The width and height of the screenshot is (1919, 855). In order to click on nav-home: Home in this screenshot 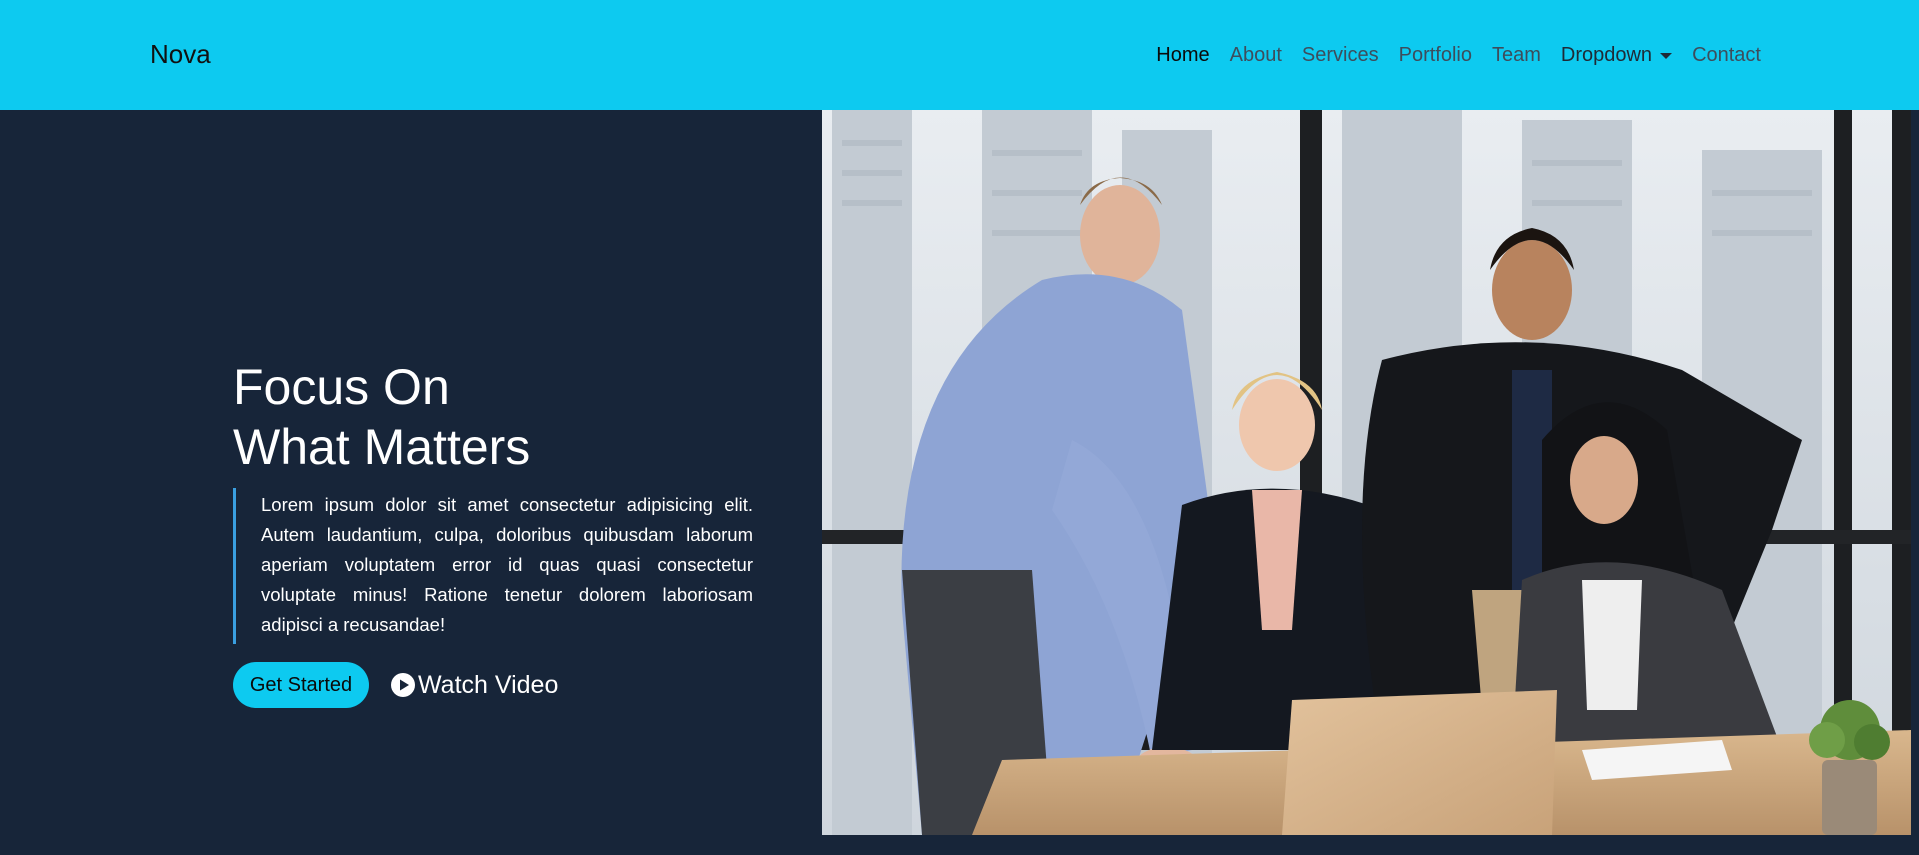, I will do `click(1182, 55)`.